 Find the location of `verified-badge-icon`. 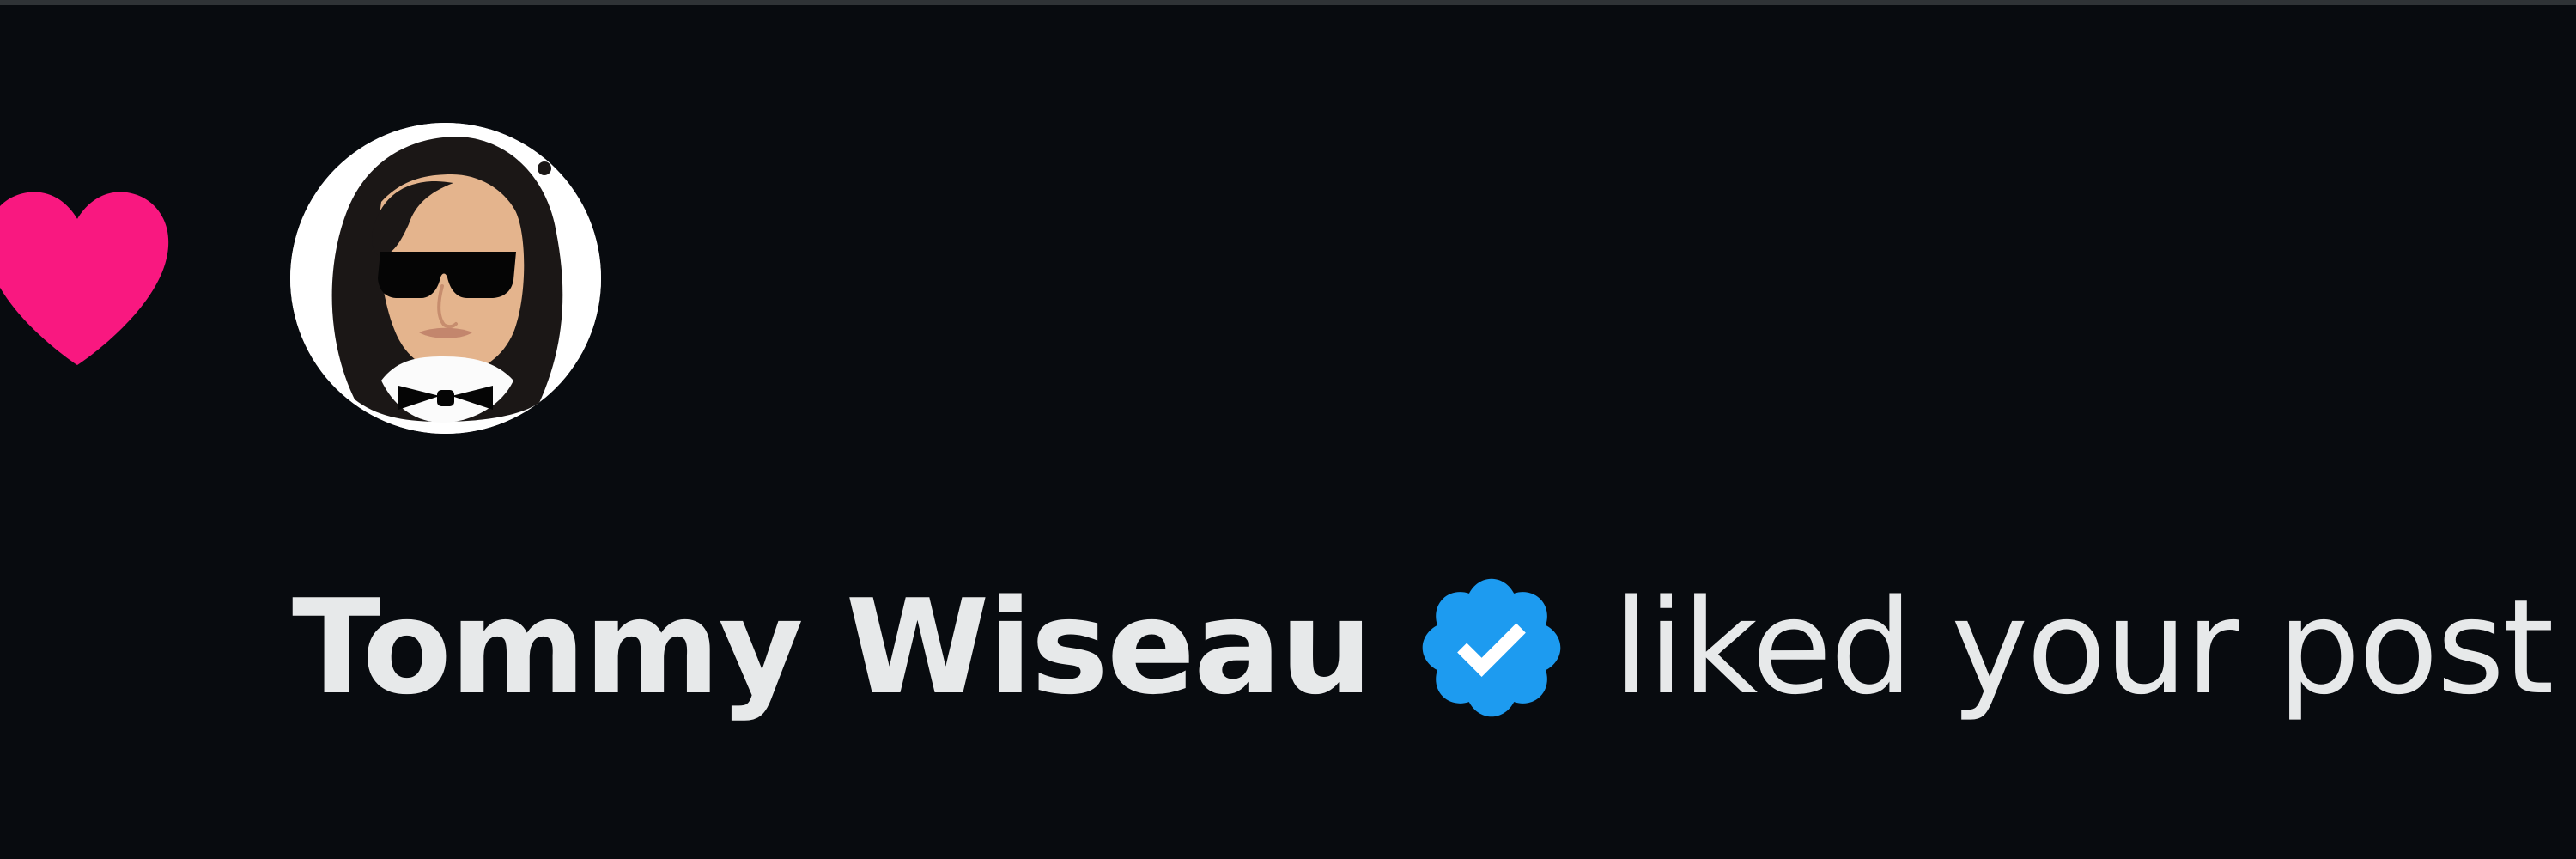

verified-badge-icon is located at coordinates (1492, 648).